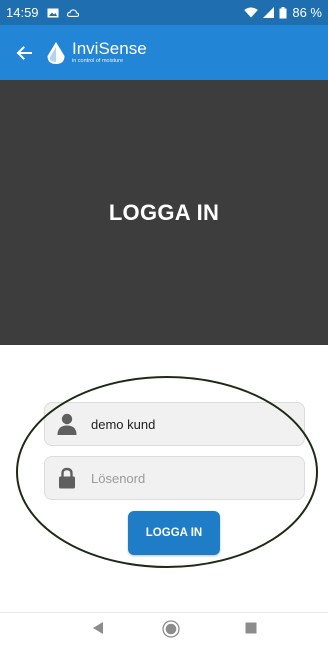 Image resolution: width=328 pixels, height=645 pixels. What do you see at coordinates (164, 52) in the screenshot?
I see `app-bar: InviSense in control of moisture` at bounding box center [164, 52].